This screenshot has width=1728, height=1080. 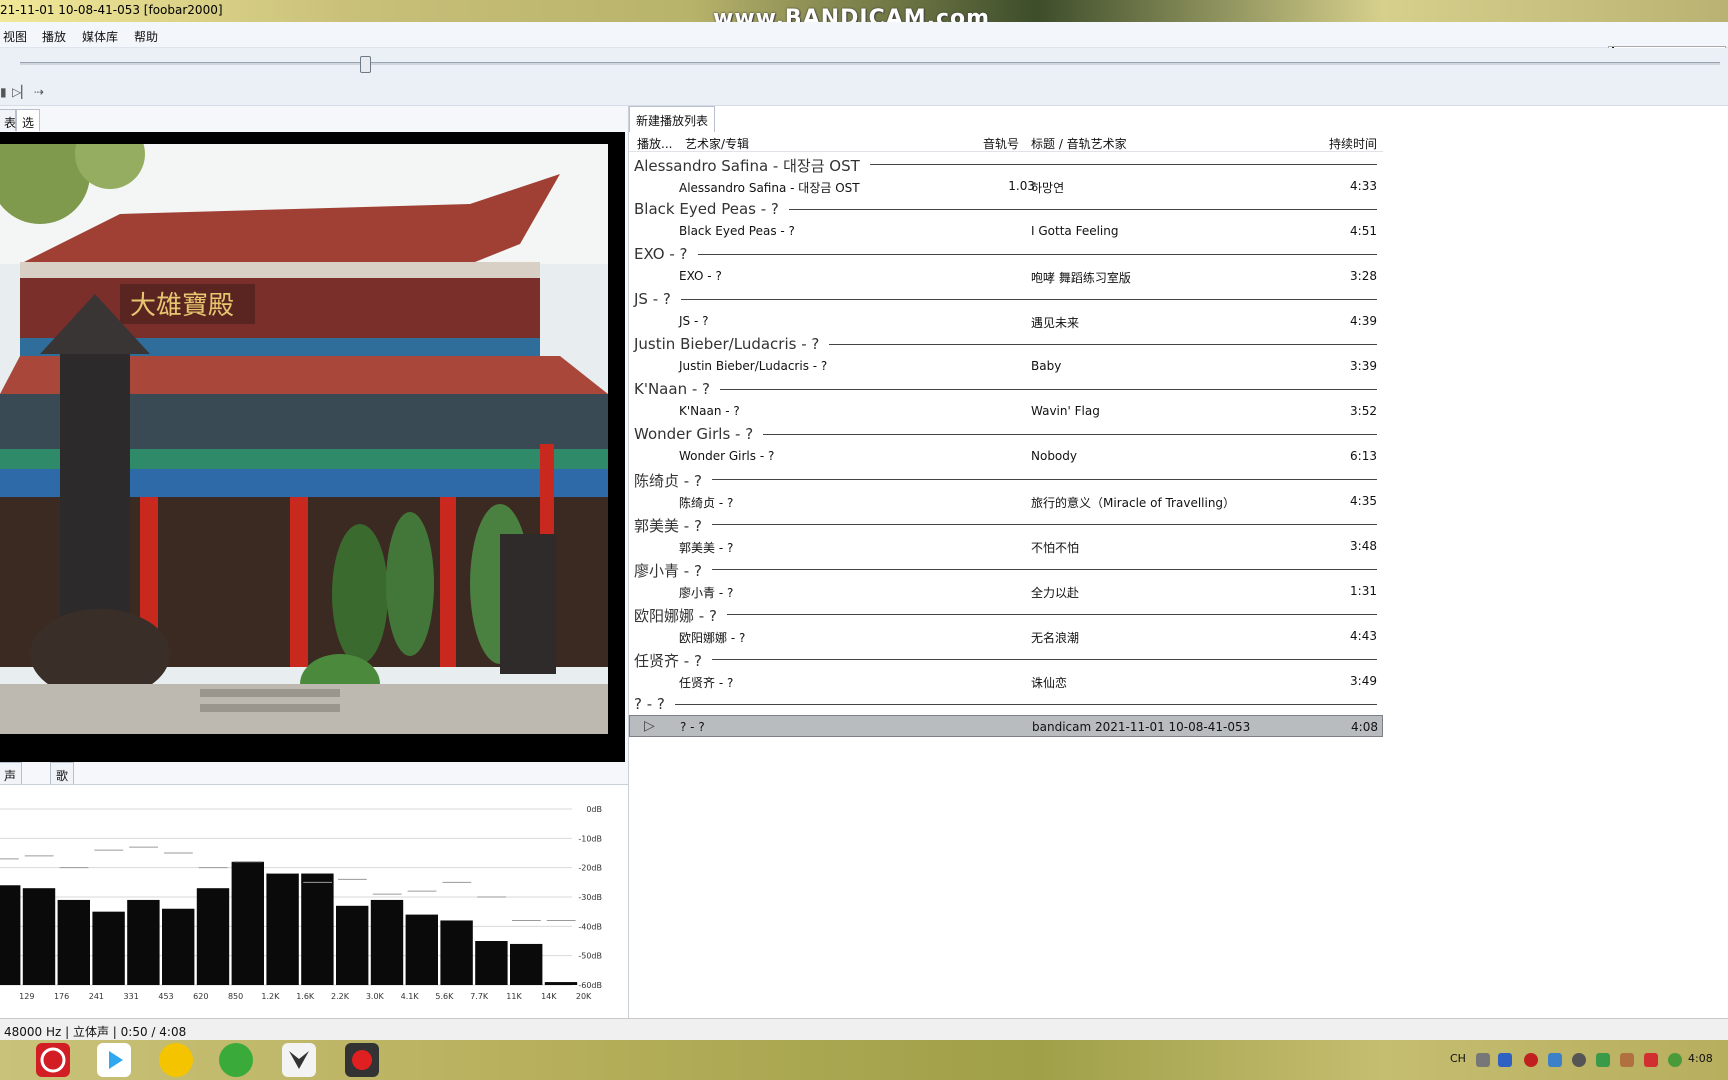 I want to click on group-name: EXO - ?, so click(x=666, y=254).